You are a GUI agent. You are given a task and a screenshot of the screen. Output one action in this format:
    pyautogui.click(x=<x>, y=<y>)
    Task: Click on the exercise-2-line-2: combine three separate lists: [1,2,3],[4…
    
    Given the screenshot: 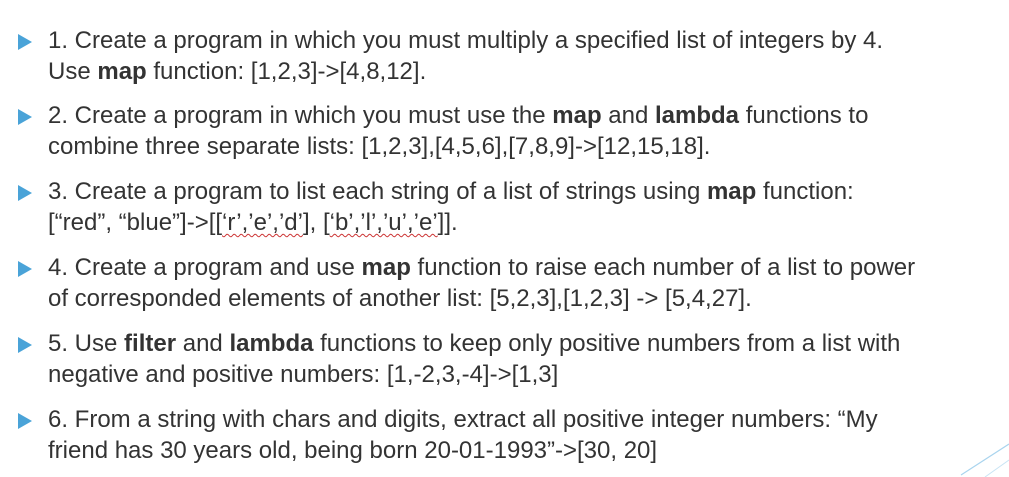 What is the action you would take?
    pyautogui.click(x=379, y=146)
    